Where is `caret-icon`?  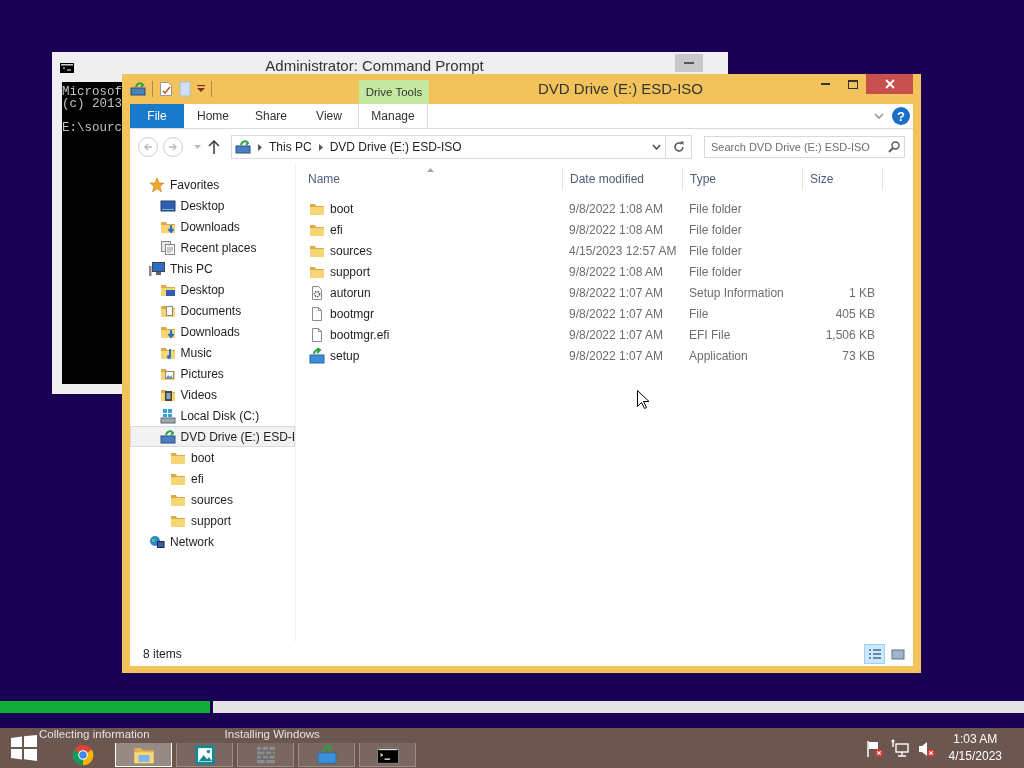 caret-icon is located at coordinates (197, 147).